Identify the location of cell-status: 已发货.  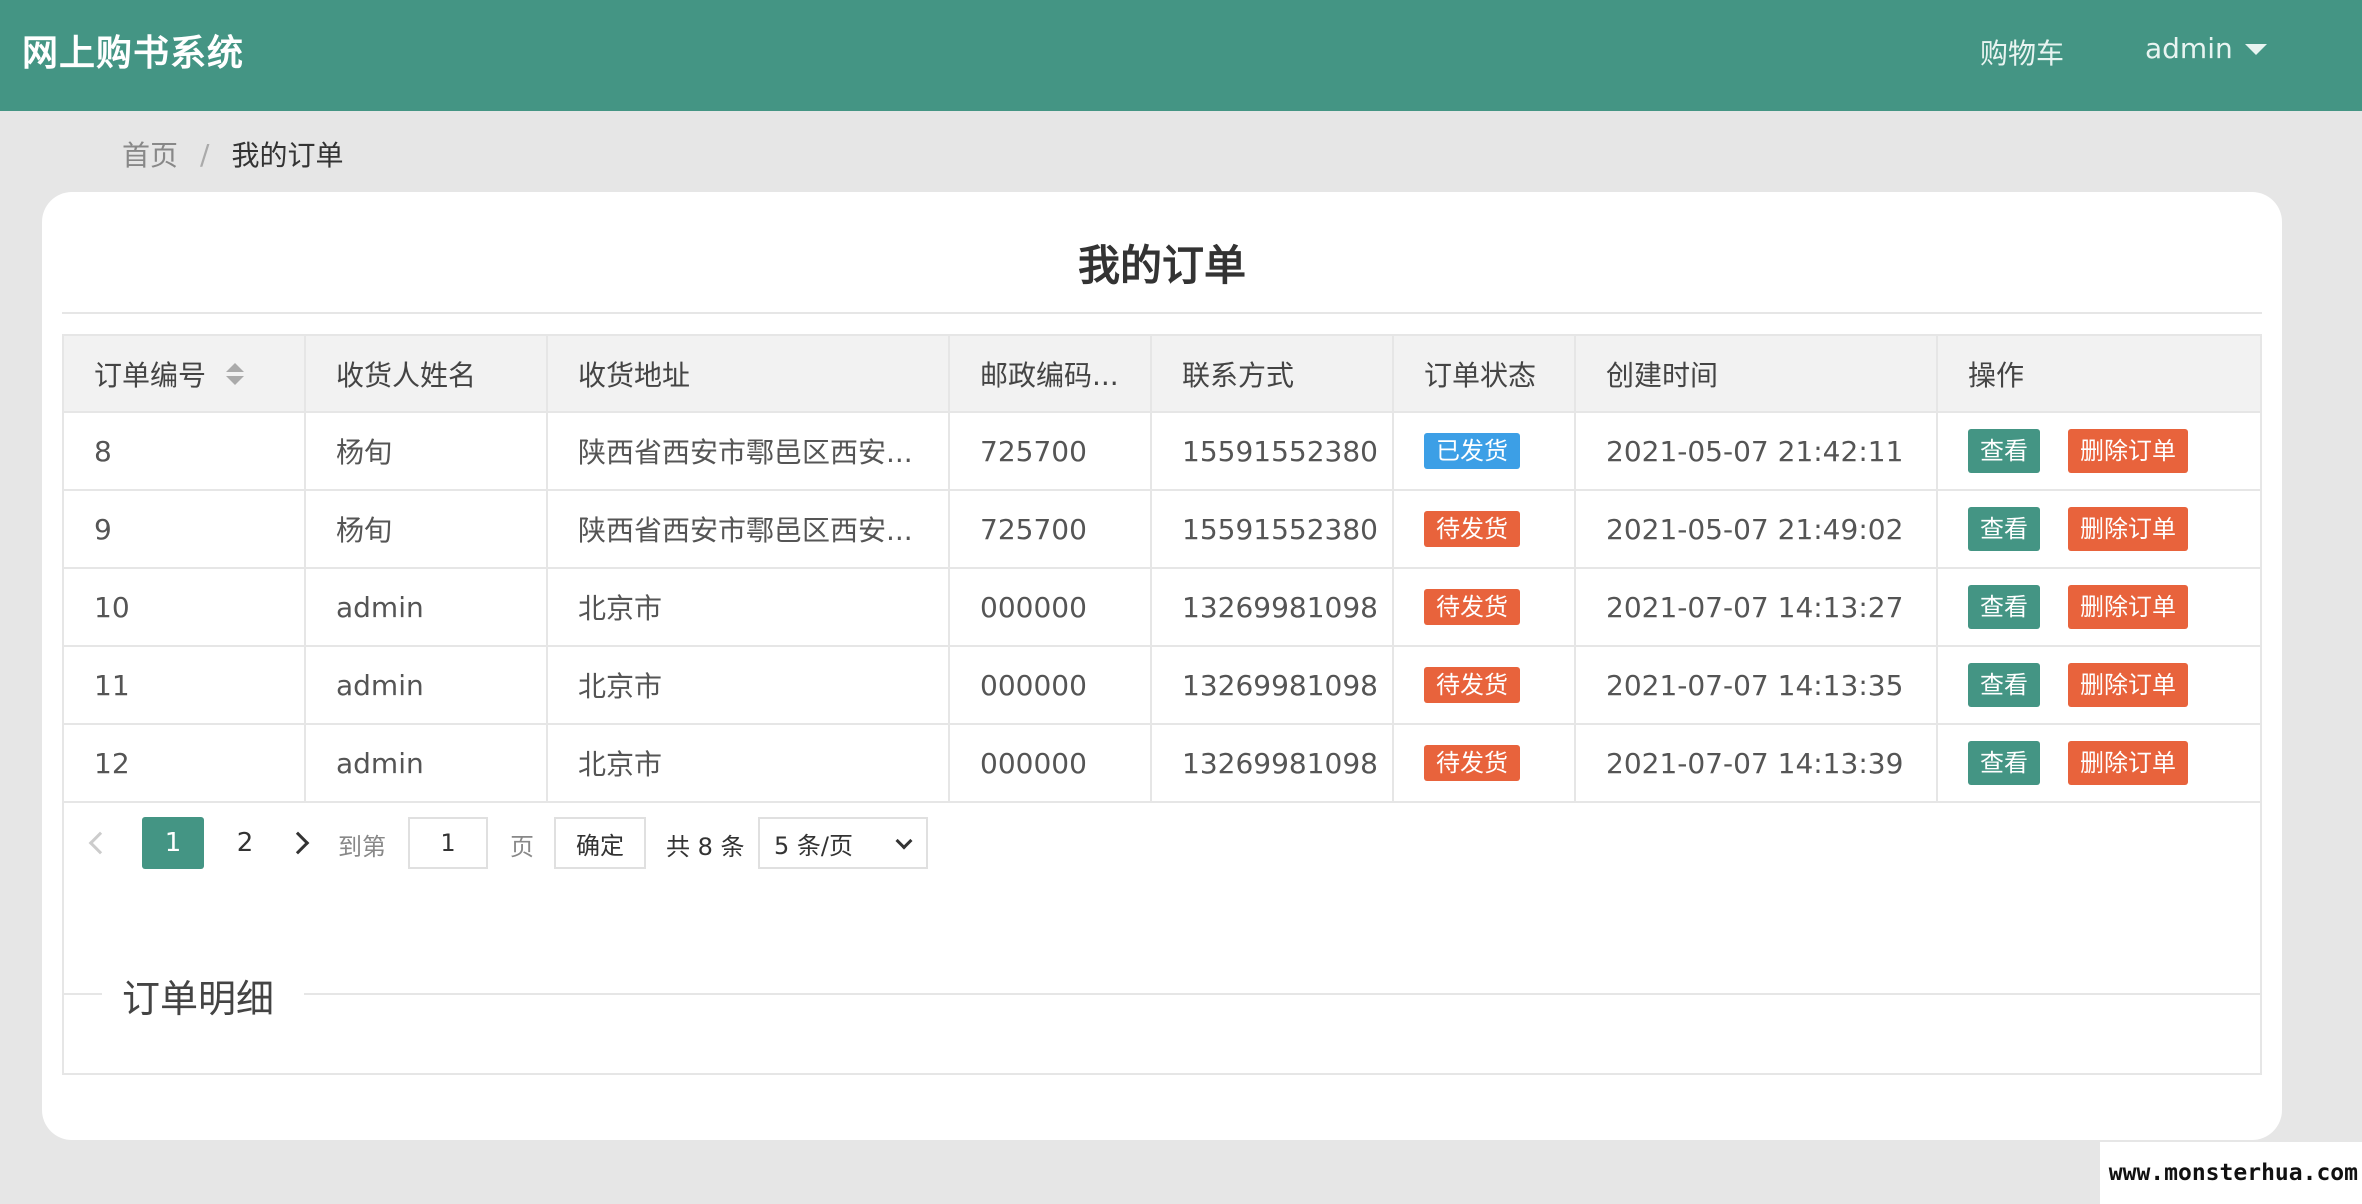
(1485, 451).